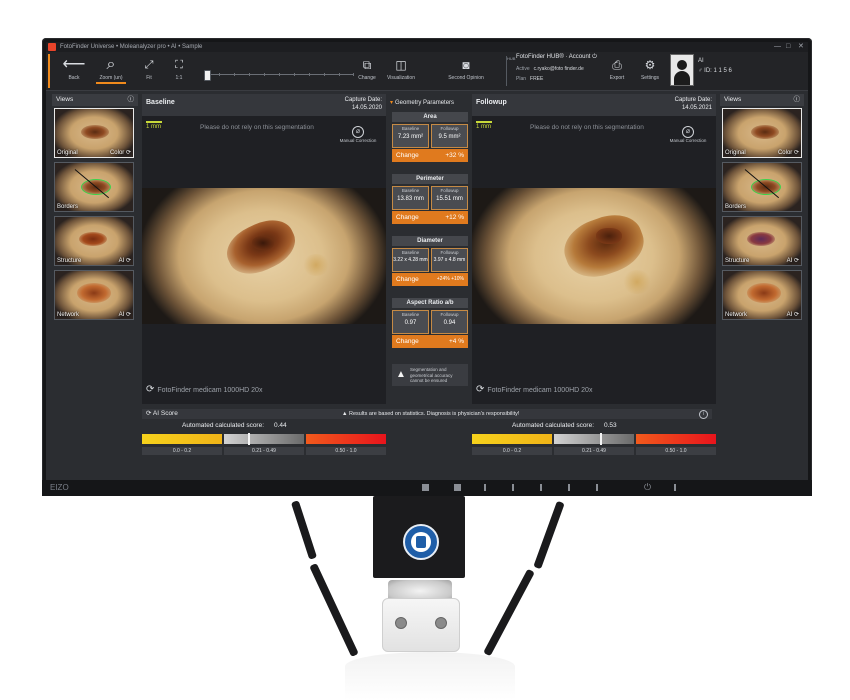 The width and height of the screenshot is (850, 700). I want to click on account-active: Active c.ryako@foto finder.de, so click(550, 69).